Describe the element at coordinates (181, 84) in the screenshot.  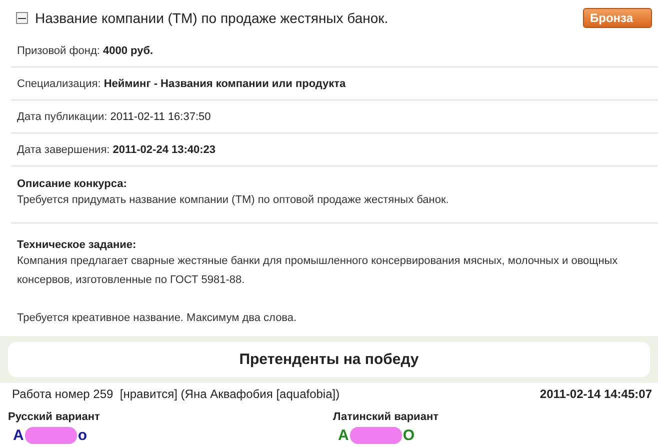
I see `field-text: Специализация: Нейминг - Названия компании или продукта` at that location.